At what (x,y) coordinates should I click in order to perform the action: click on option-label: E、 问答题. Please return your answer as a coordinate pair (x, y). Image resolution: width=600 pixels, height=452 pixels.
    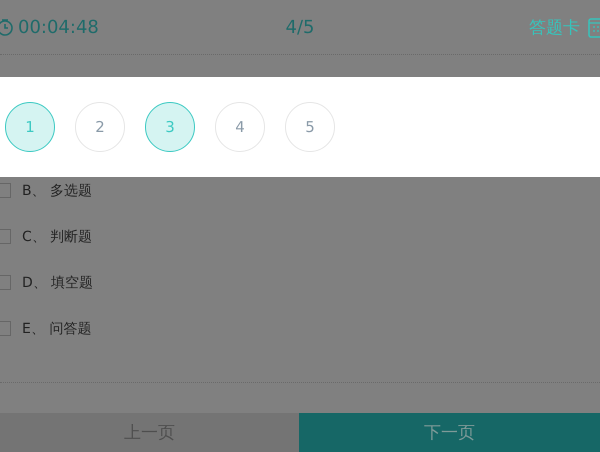
    Looking at the image, I should click on (57, 329).